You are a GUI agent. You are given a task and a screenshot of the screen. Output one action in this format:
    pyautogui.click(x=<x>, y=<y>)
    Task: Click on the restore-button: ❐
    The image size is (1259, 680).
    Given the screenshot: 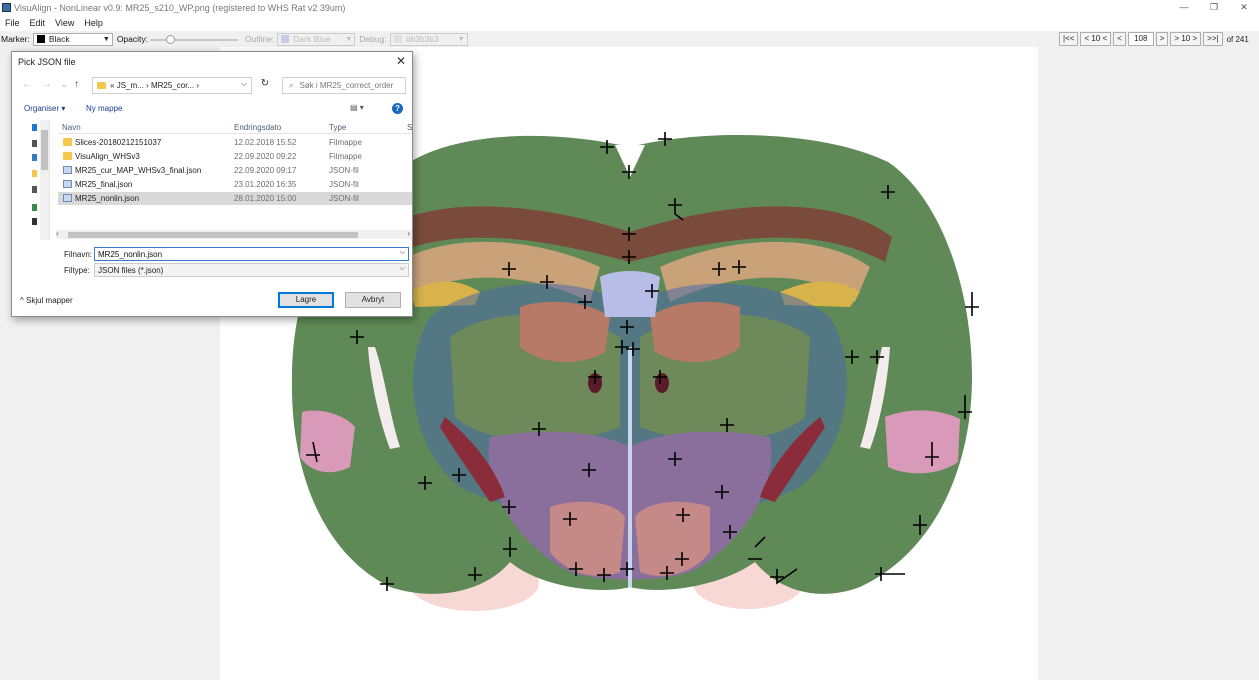 What is the action you would take?
    pyautogui.click(x=1214, y=7)
    